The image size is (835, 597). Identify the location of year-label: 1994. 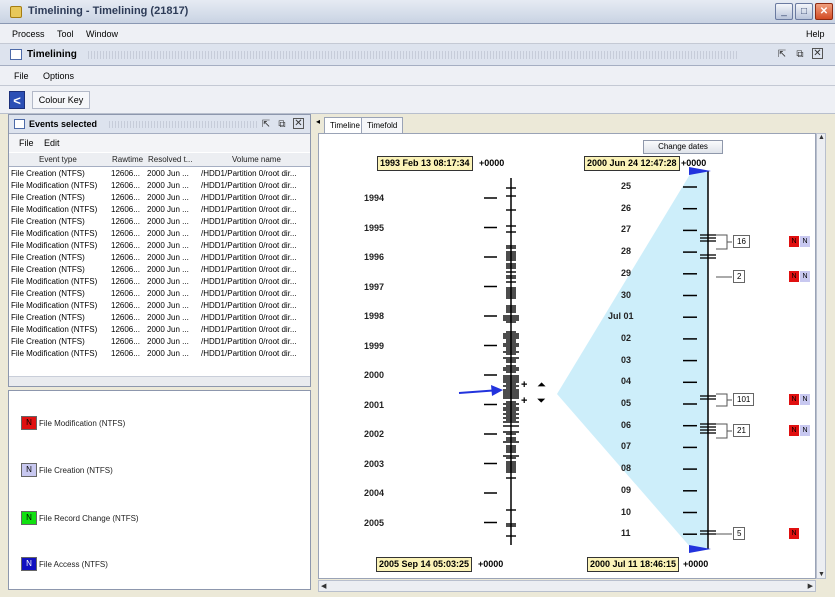
(374, 198).